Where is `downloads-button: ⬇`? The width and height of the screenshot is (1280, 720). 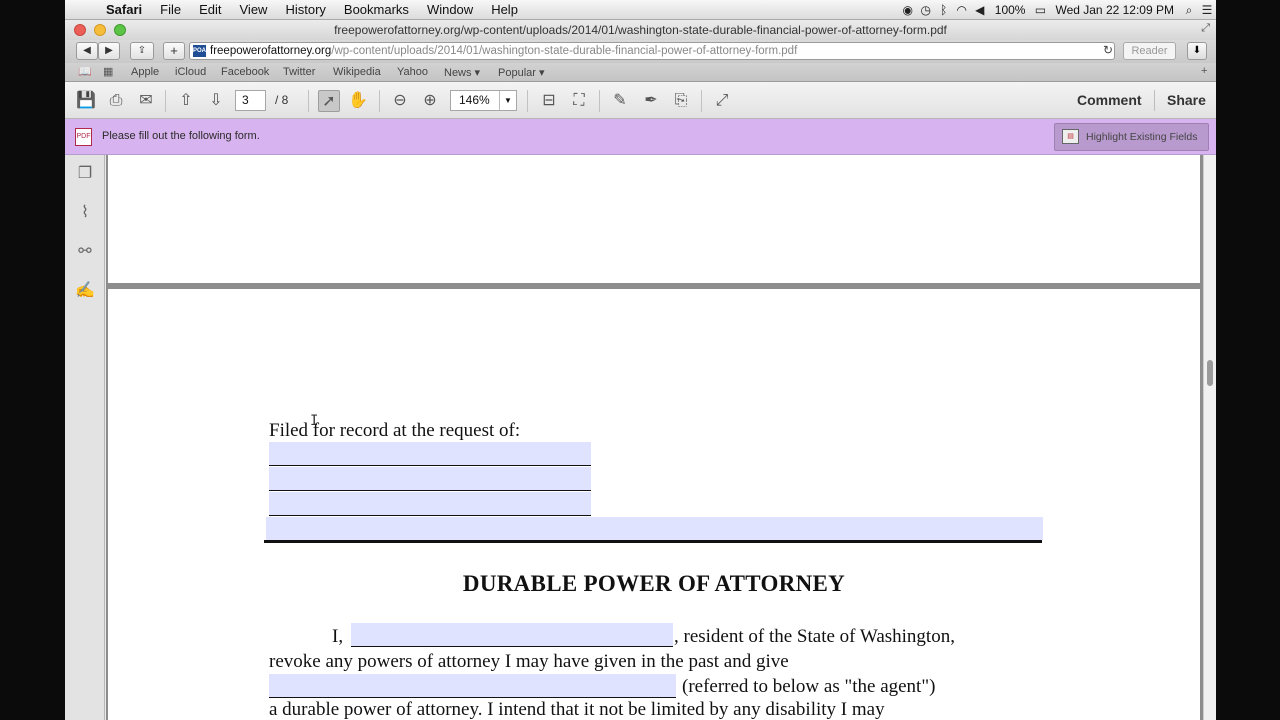
downloads-button: ⬇ is located at coordinates (1197, 51).